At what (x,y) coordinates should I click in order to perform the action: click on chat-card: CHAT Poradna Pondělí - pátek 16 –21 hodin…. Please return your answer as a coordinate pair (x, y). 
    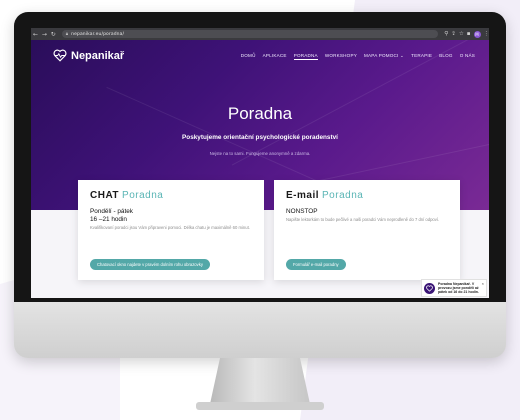
    Looking at the image, I should click on (171, 230).